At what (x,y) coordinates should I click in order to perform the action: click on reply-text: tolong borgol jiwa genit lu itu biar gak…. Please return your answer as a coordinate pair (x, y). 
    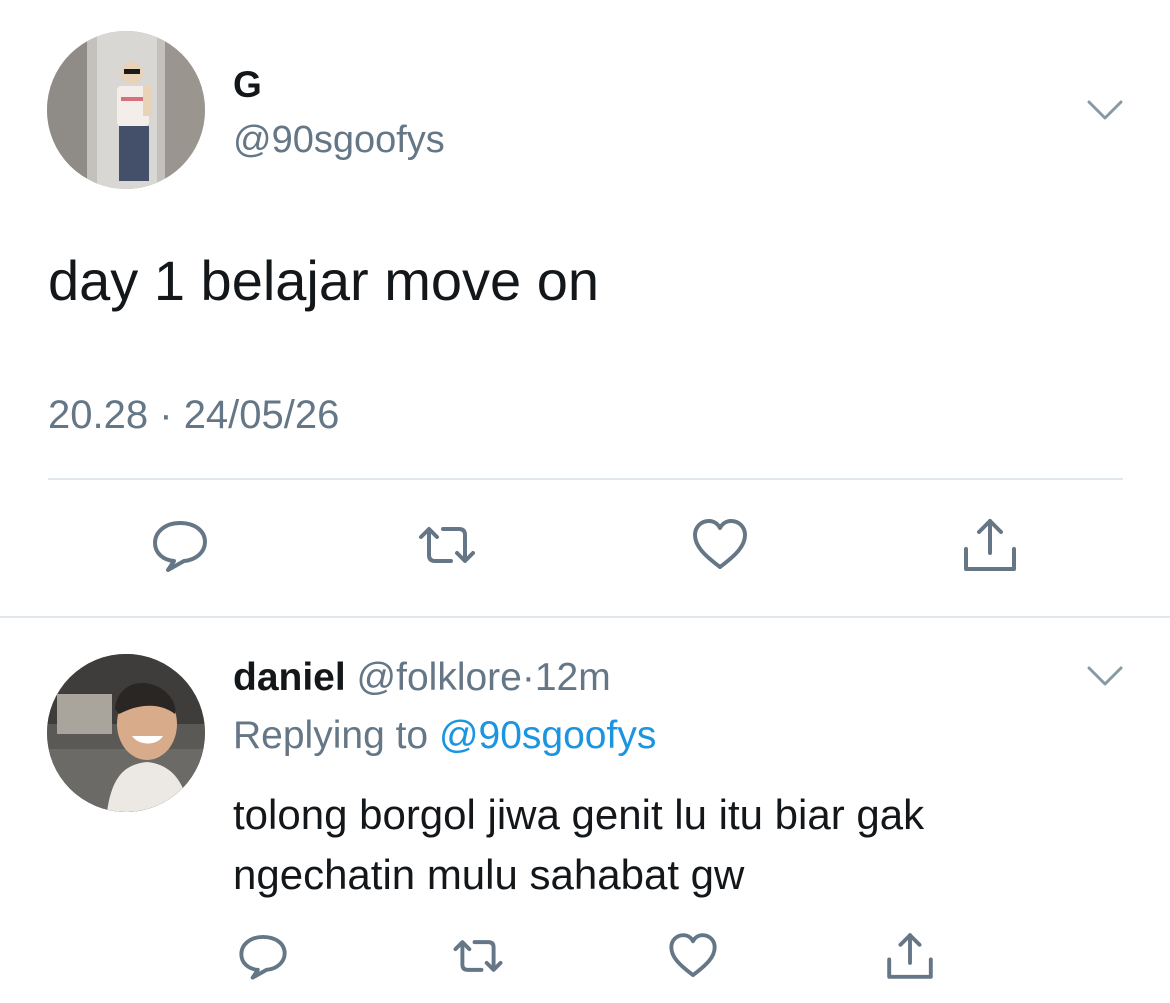
    Looking at the image, I should click on (673, 845).